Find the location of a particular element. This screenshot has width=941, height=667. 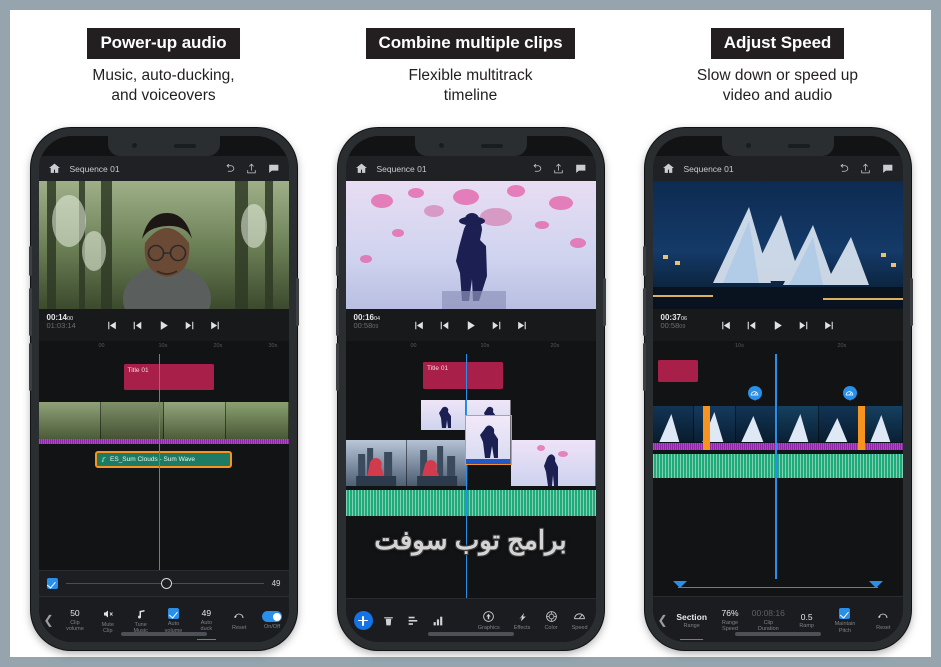

clip-volume-tool: 50 Clip volume is located at coordinates (75, 619).